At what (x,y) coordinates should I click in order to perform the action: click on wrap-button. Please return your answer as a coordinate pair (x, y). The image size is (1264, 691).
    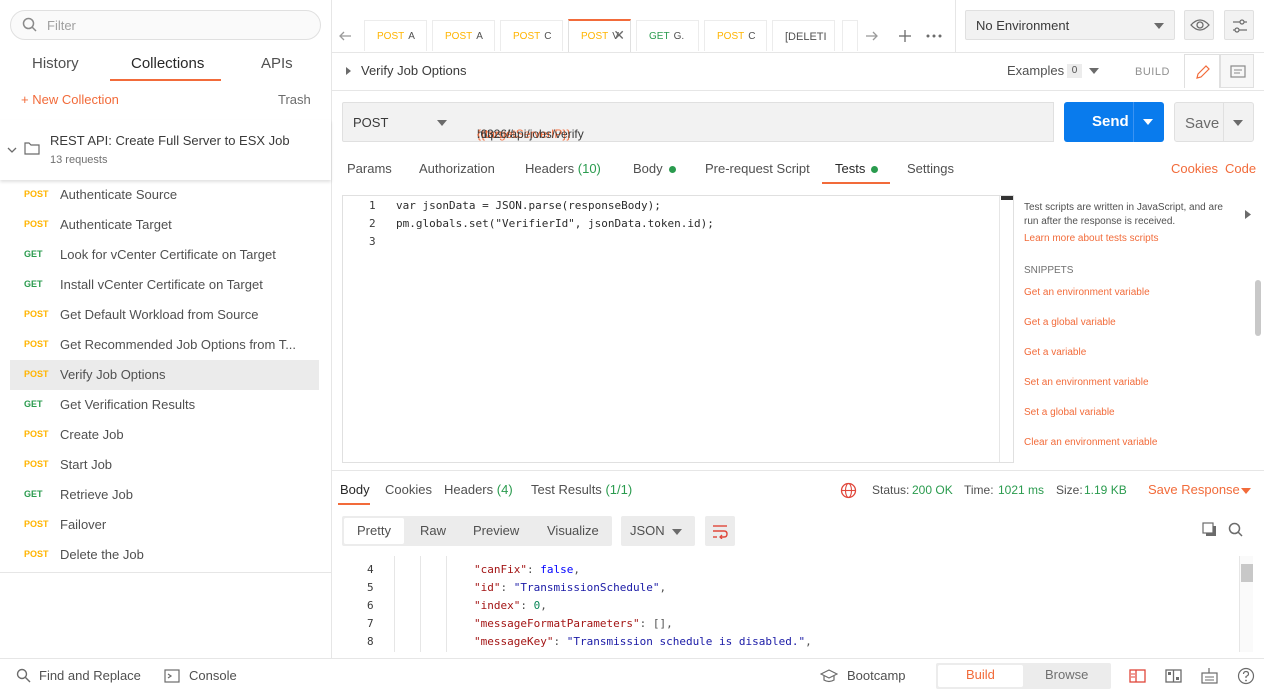
    Looking at the image, I should click on (720, 531).